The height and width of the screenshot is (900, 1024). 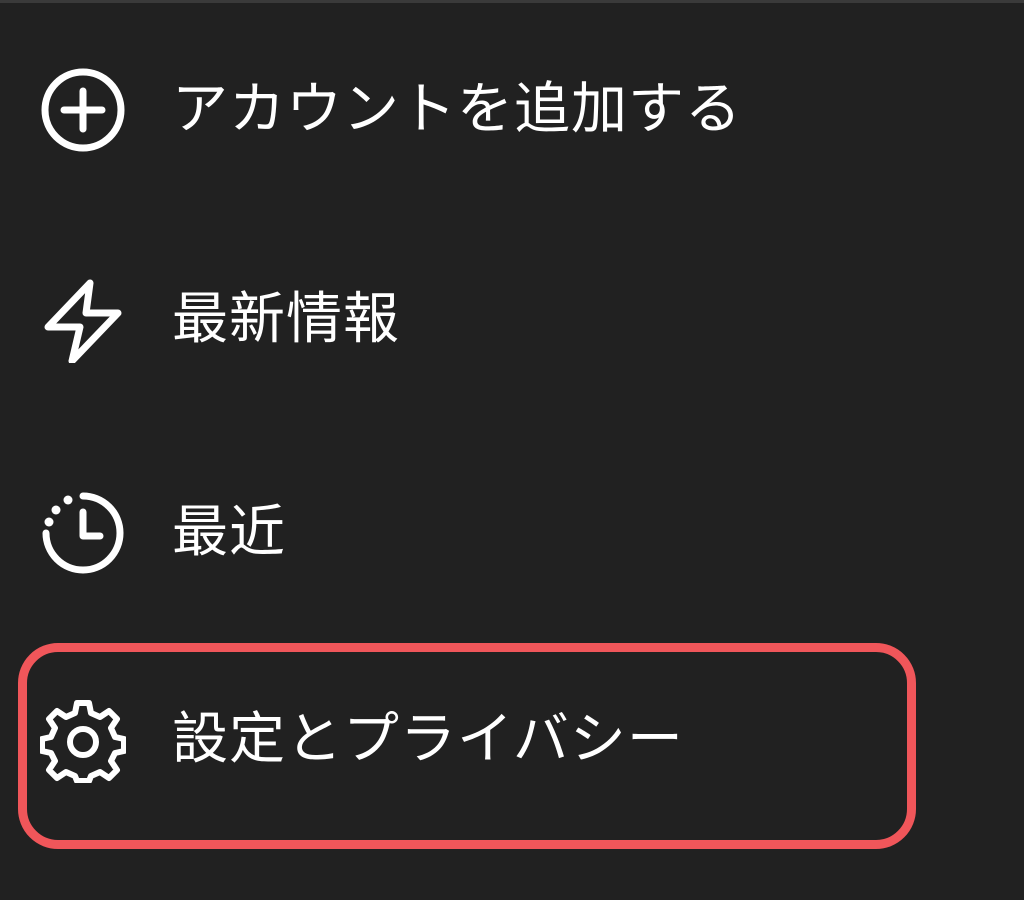 I want to click on menu-item-label: 最近, so click(x=229, y=532).